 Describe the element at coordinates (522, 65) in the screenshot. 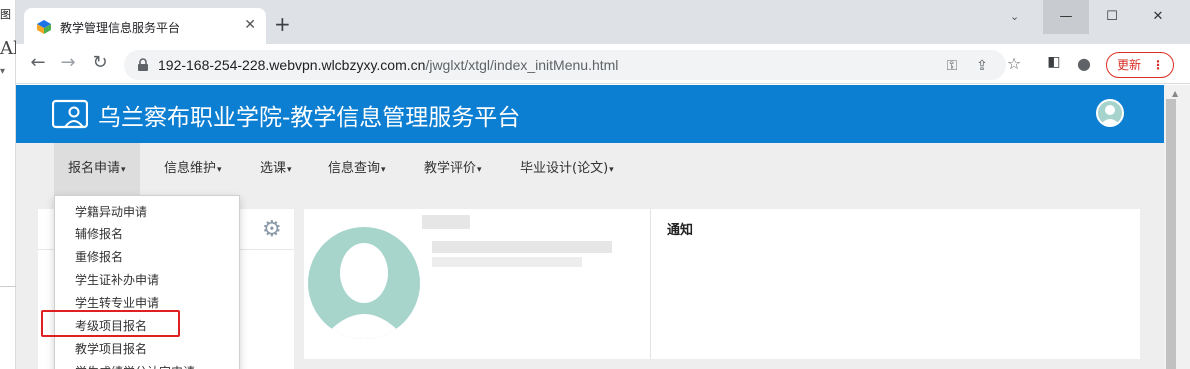

I see `url-path: /jwglxt/xtgl/index_initMenu.html` at that location.